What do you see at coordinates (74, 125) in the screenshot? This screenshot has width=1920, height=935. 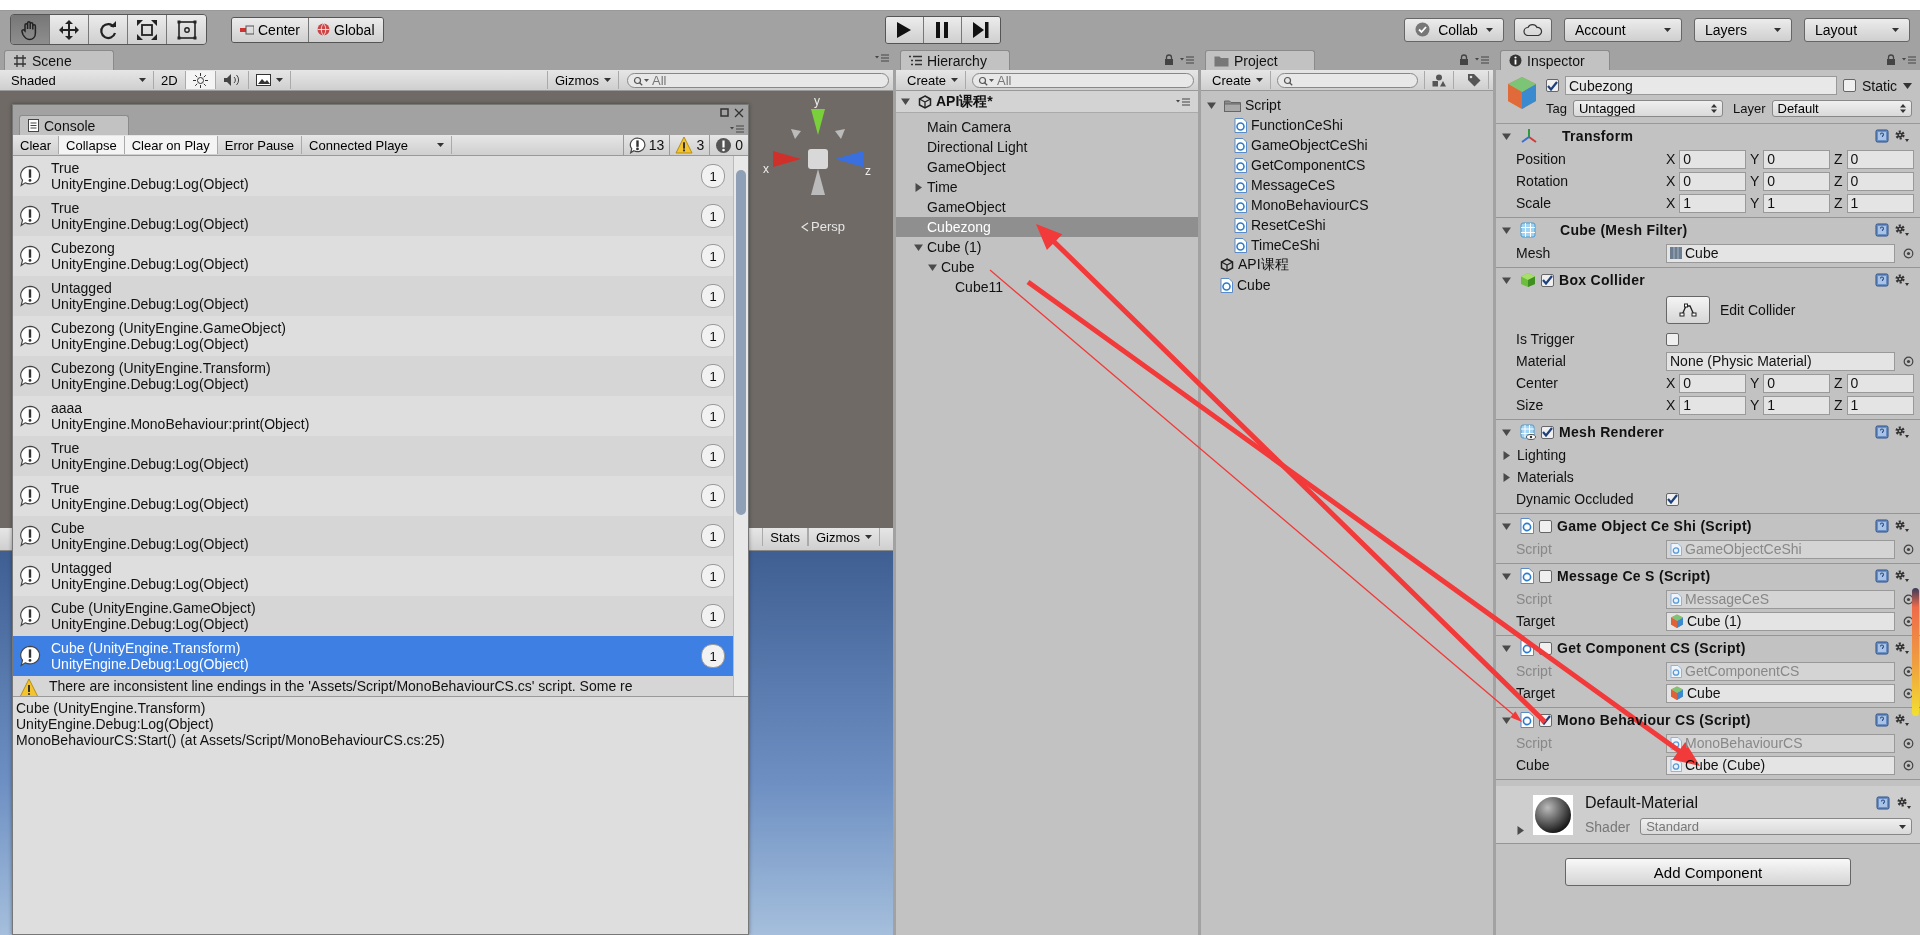 I see `console-tab: Console` at bounding box center [74, 125].